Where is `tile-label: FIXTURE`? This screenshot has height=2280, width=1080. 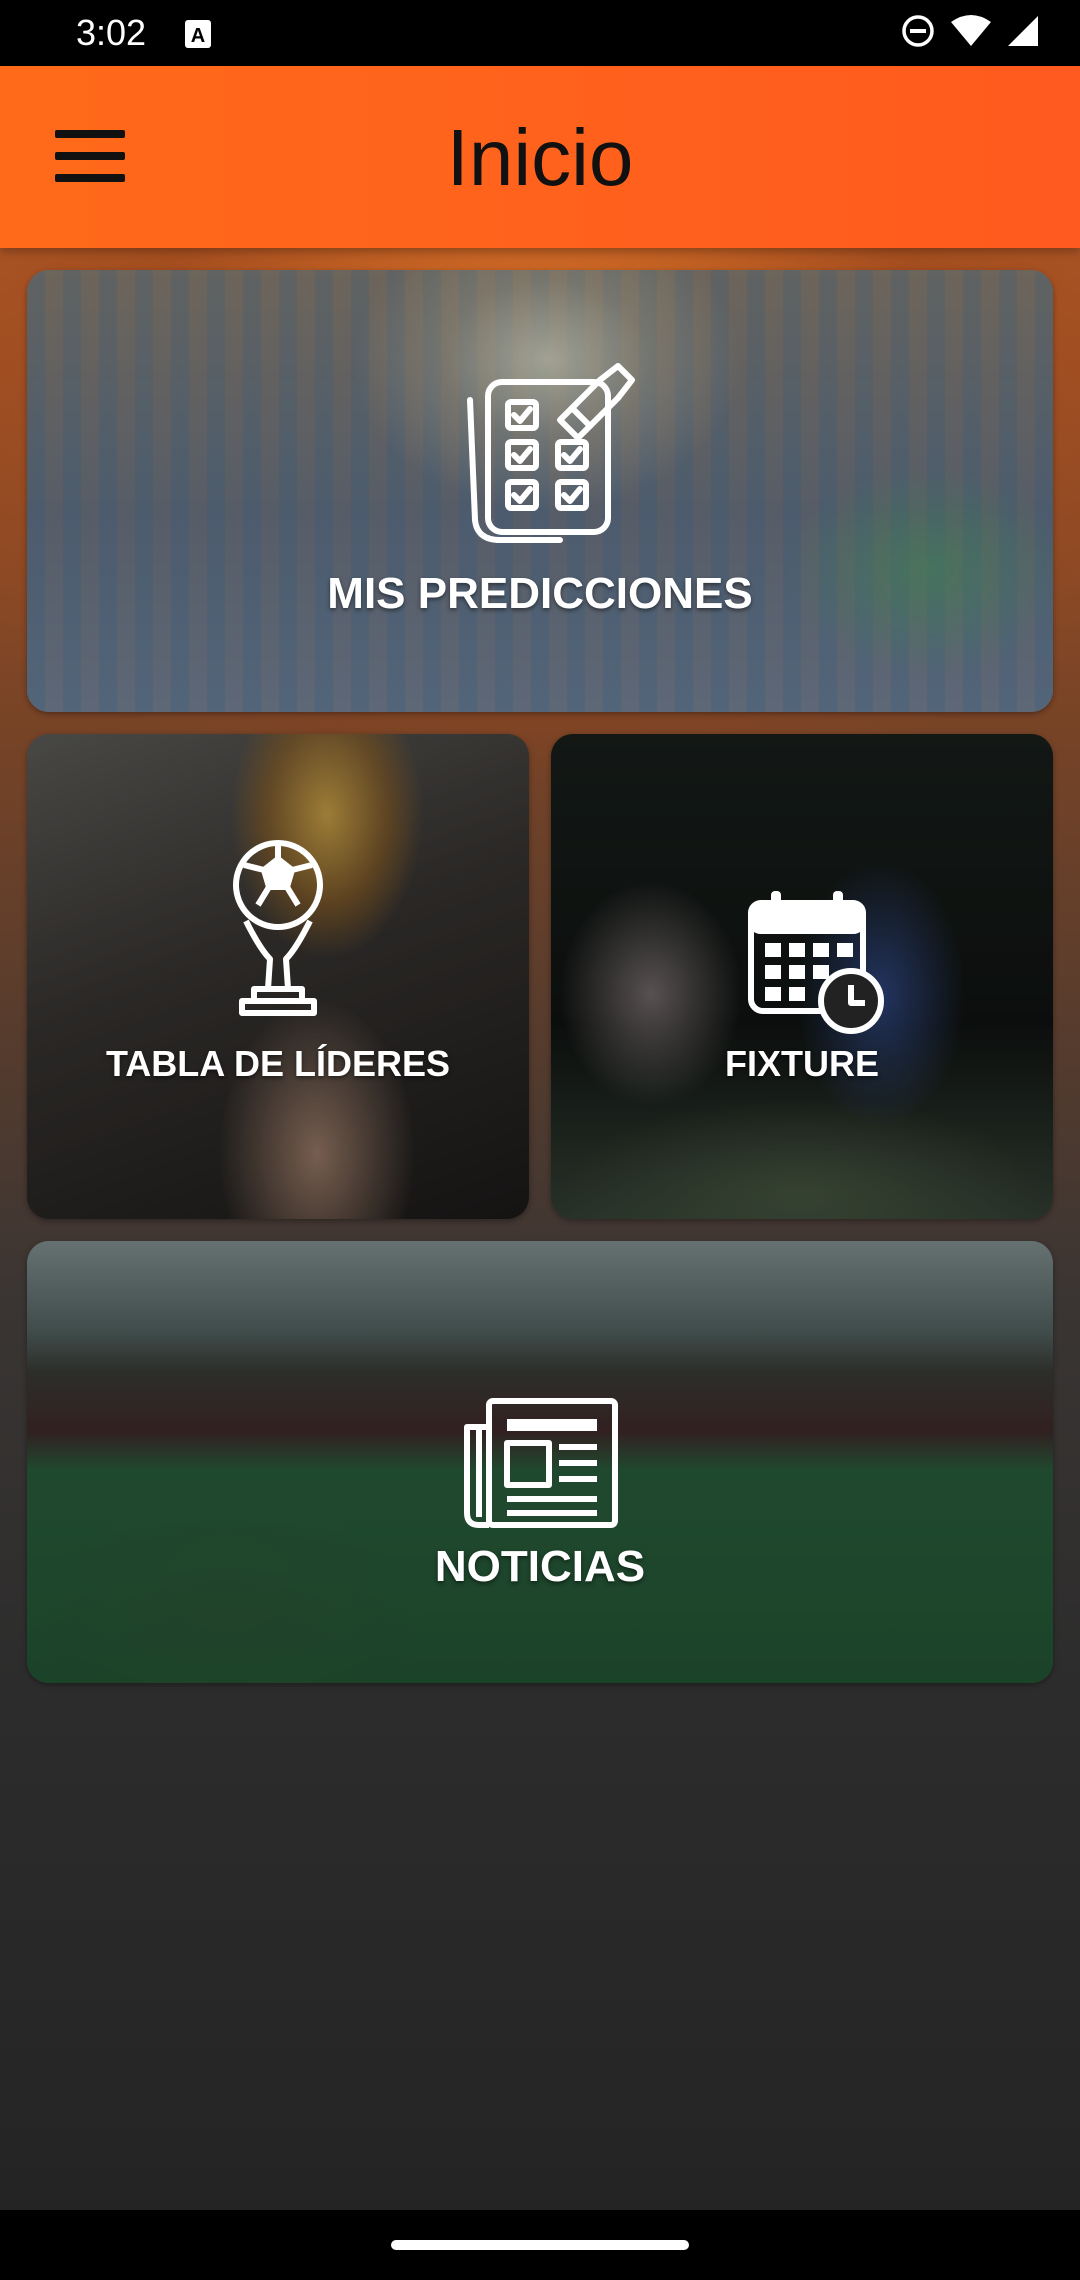
tile-label: FIXTURE is located at coordinates (801, 1063).